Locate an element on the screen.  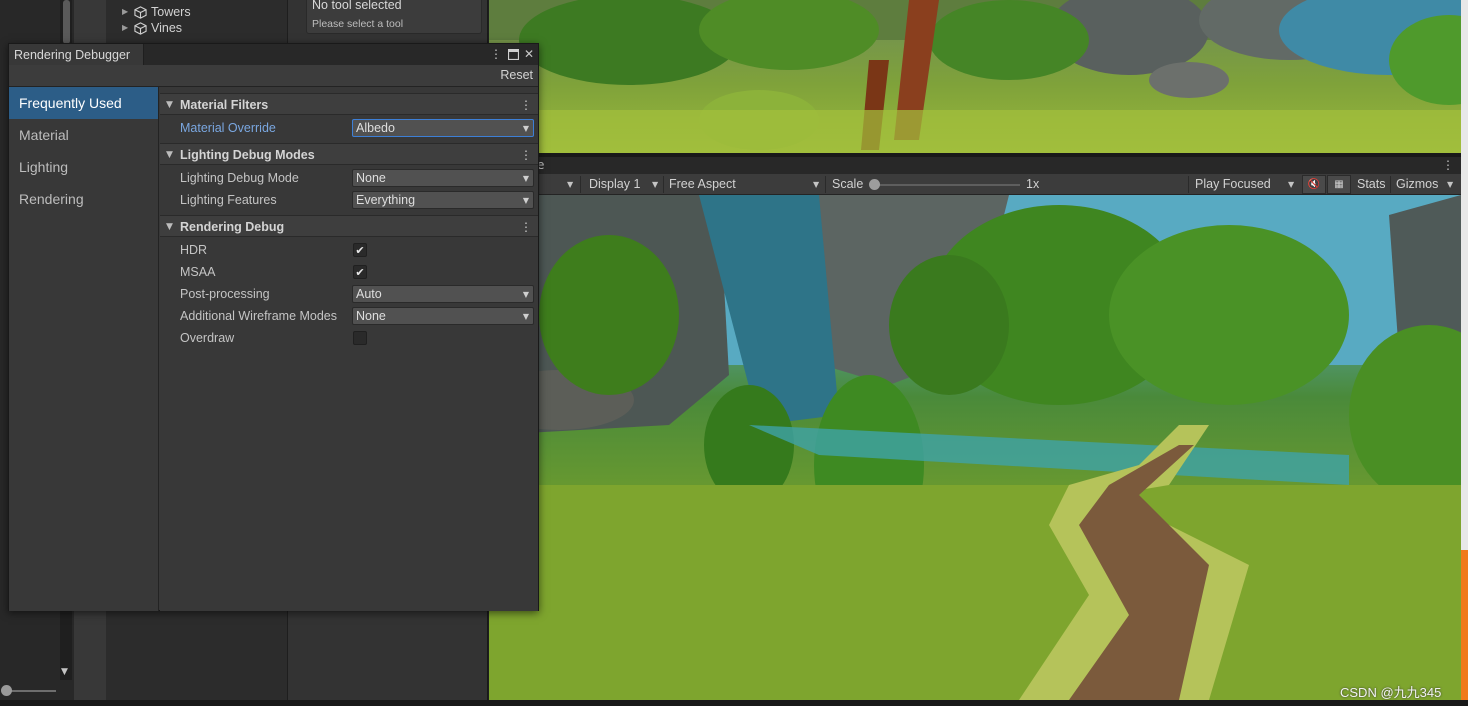
material-override-dropdown: Albedo ▼ is located at coordinates (443, 128).